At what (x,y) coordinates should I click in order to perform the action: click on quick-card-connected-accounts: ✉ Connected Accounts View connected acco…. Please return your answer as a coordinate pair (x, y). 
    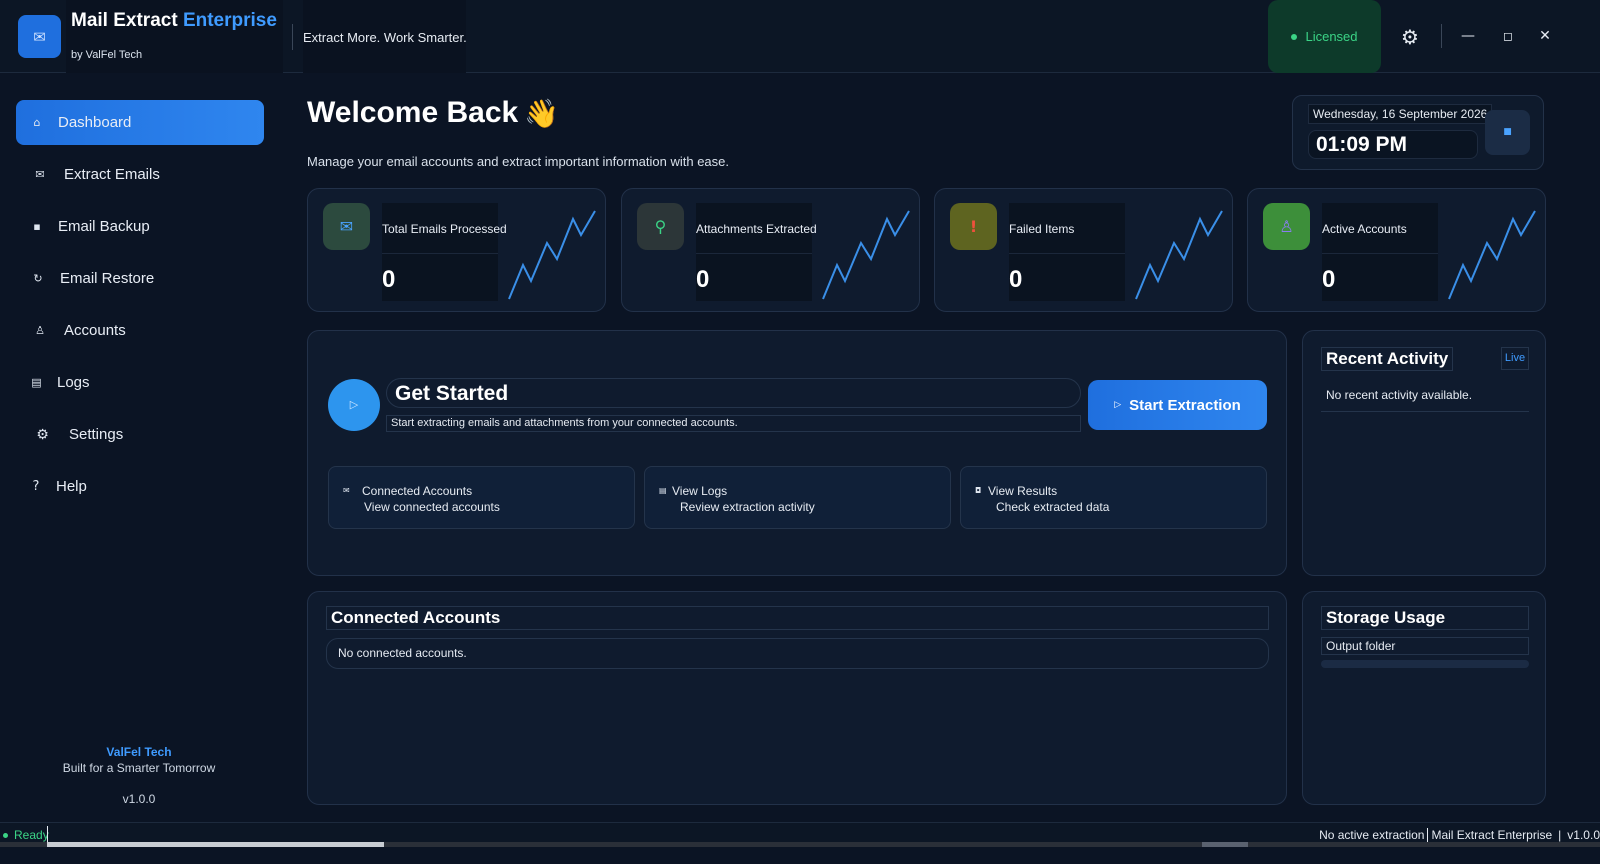
    Looking at the image, I should click on (481, 497).